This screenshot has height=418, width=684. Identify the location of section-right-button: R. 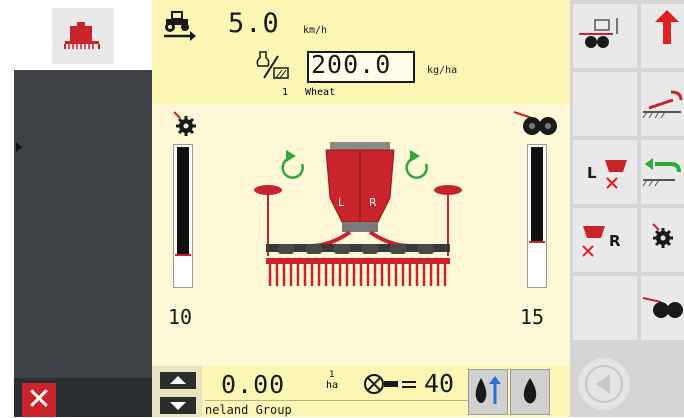
(605, 240).